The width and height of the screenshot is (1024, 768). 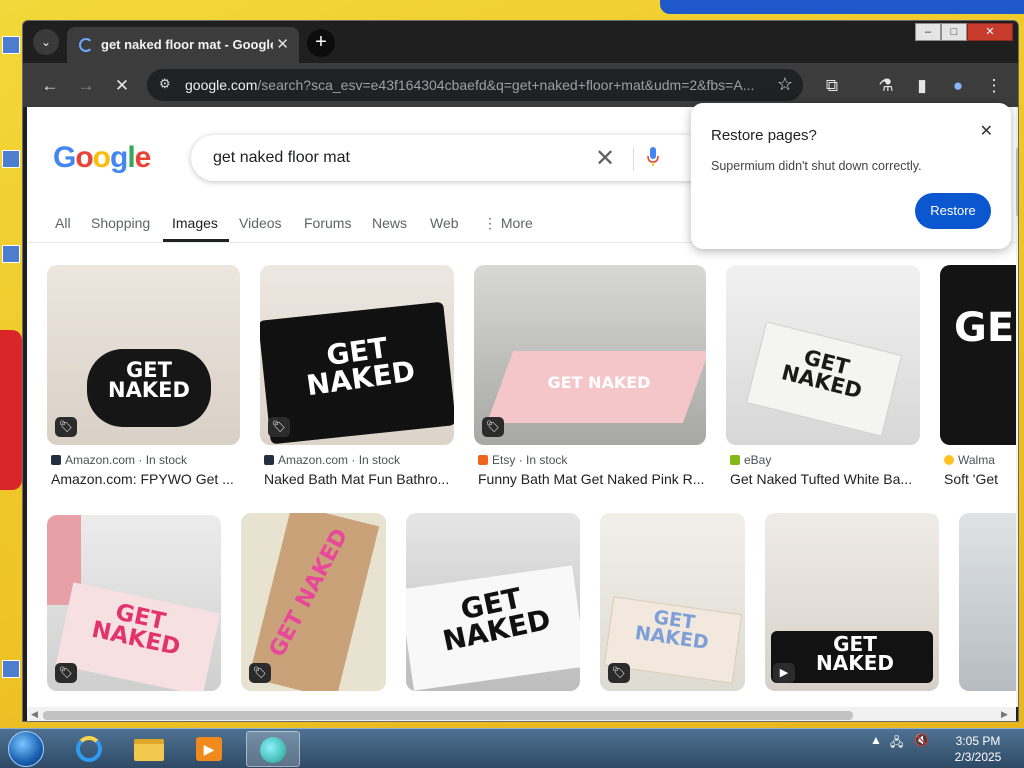 What do you see at coordinates (196, 240) in the screenshot?
I see `active-tab-underline` at bounding box center [196, 240].